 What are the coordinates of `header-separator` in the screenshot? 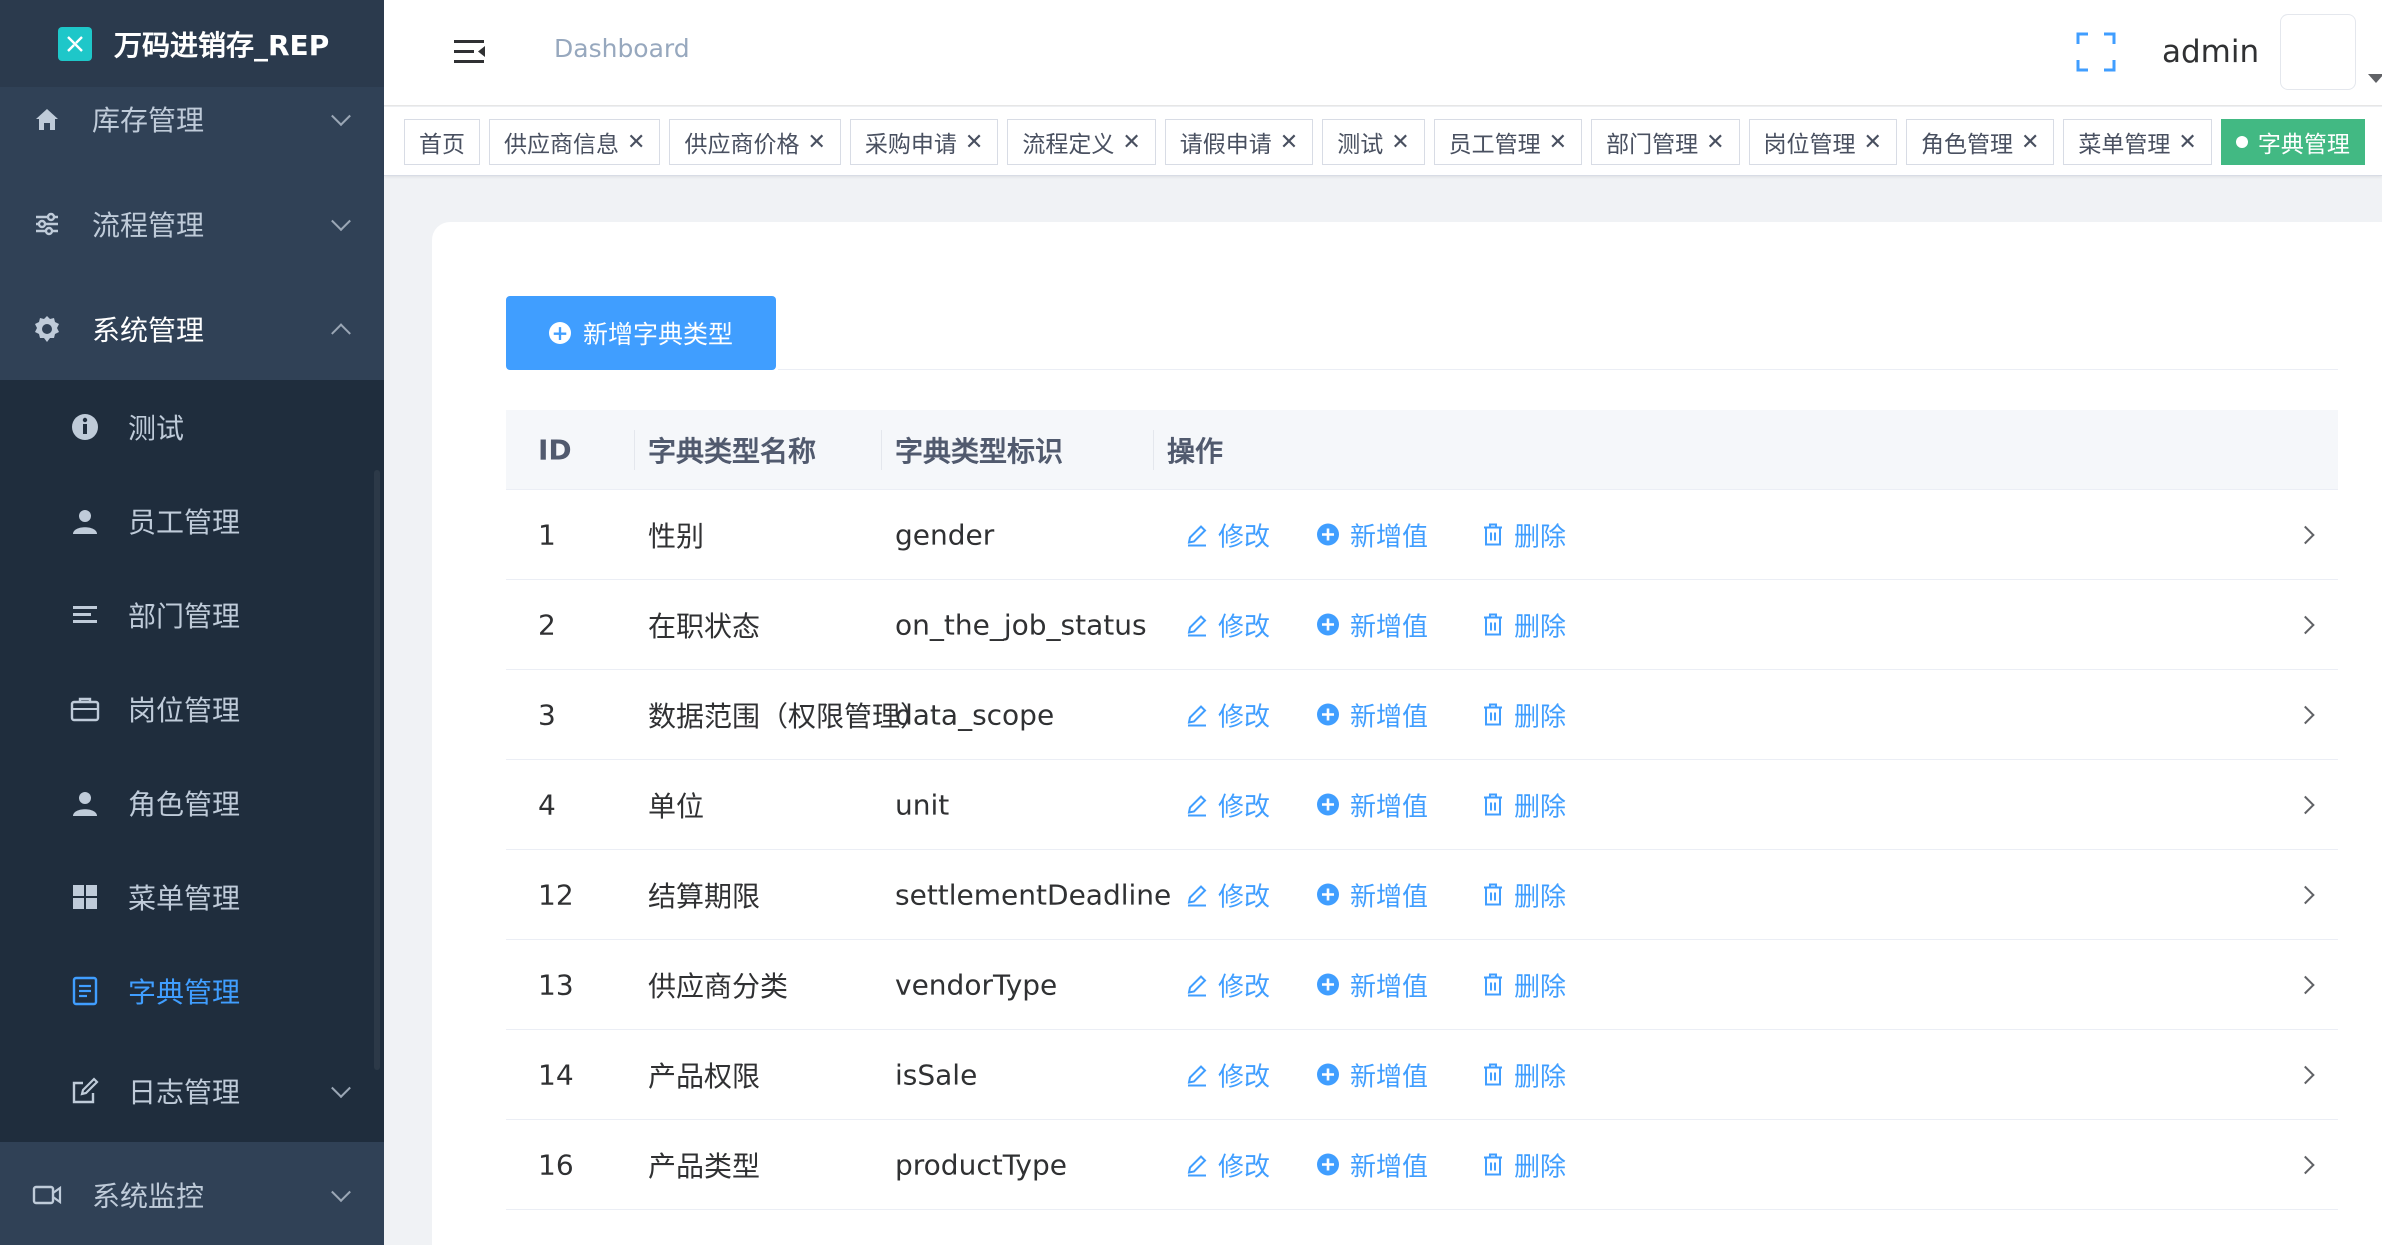 It's located at (1153, 450).